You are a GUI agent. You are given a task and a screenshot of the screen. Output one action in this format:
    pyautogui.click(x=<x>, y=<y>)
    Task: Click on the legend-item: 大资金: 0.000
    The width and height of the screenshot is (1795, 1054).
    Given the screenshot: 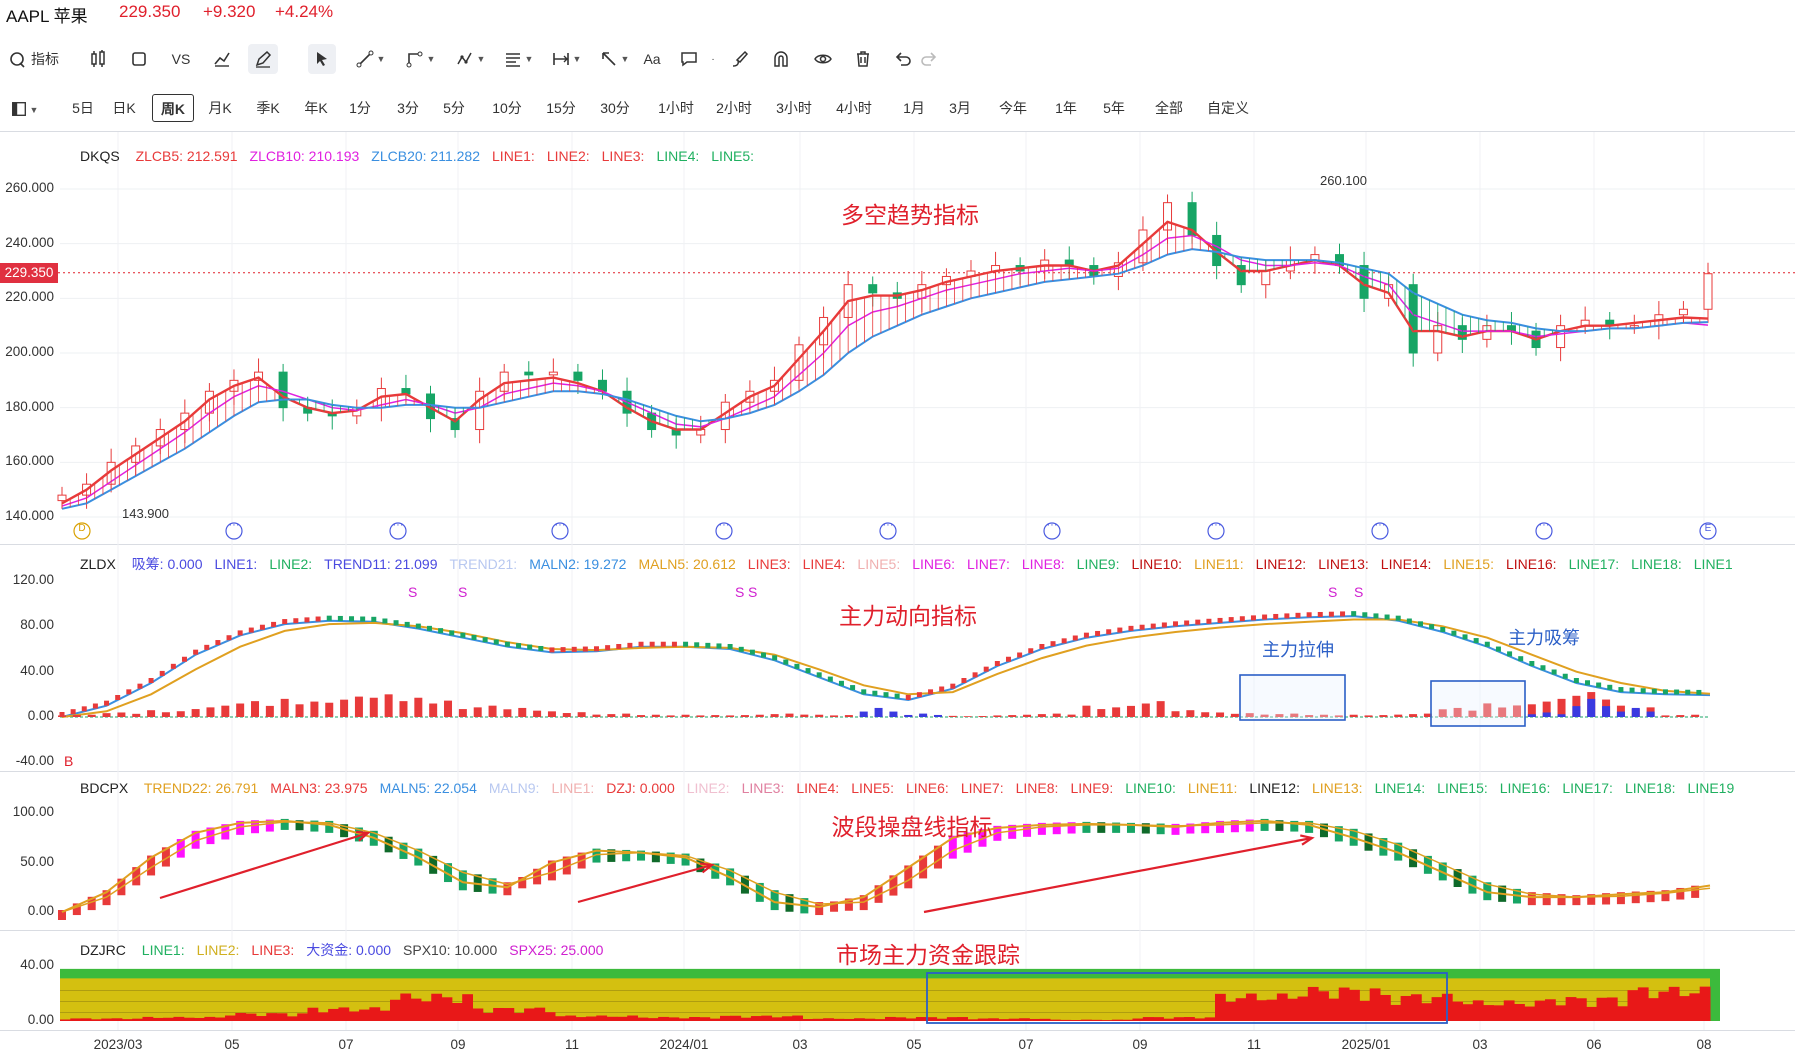 What is the action you would take?
    pyautogui.click(x=349, y=950)
    